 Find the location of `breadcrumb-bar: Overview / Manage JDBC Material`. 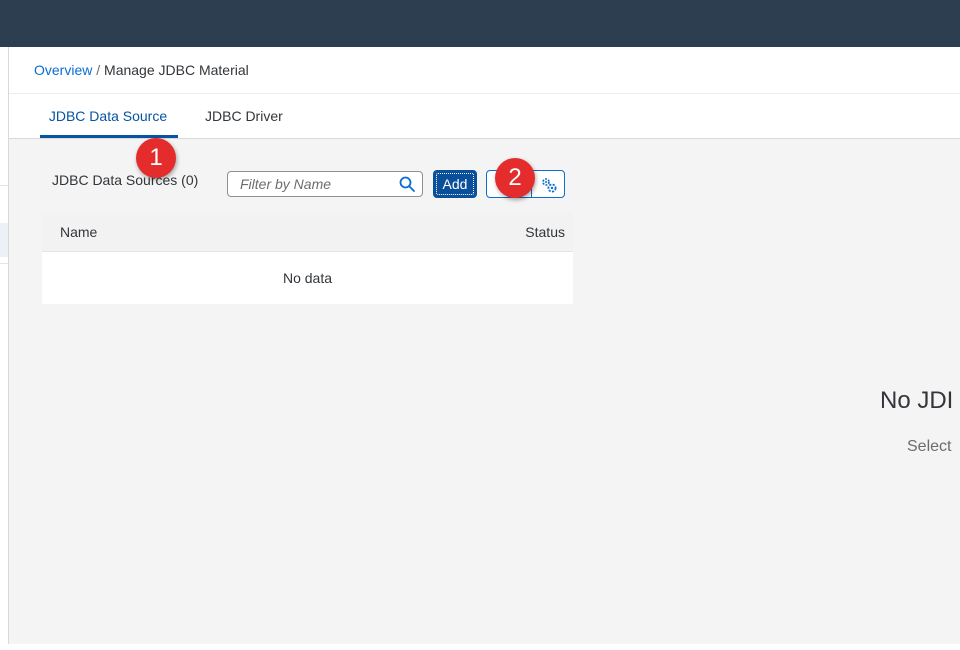

breadcrumb-bar: Overview / Manage JDBC Material is located at coordinates (484, 70).